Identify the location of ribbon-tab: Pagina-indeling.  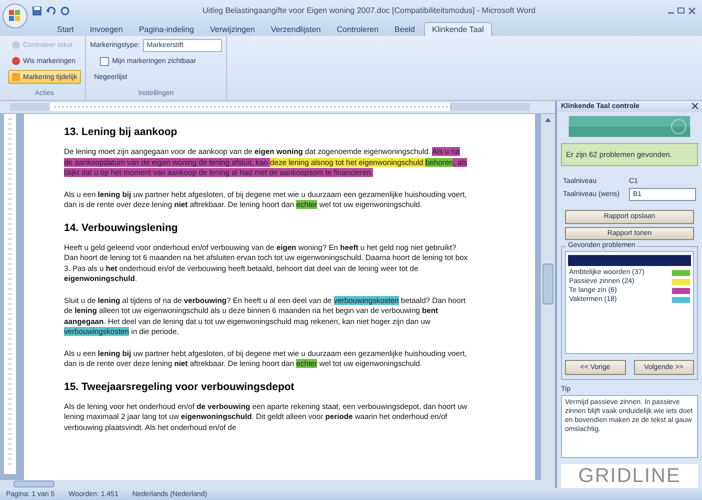
(166, 29).